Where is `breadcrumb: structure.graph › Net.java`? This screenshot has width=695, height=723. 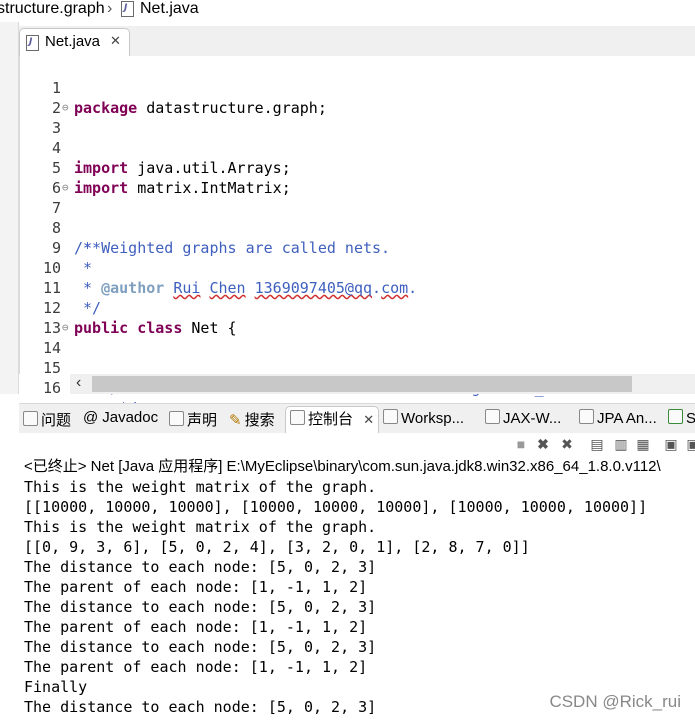
breadcrumb: structure.graph › Net.java is located at coordinates (347, 11).